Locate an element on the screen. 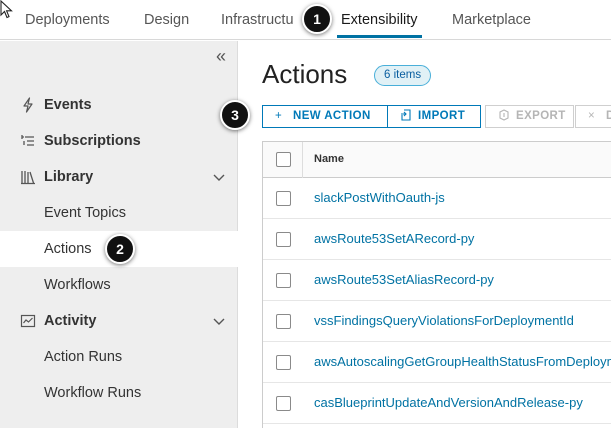 This screenshot has height=428, width=611. export-icon is located at coordinates (504, 115).